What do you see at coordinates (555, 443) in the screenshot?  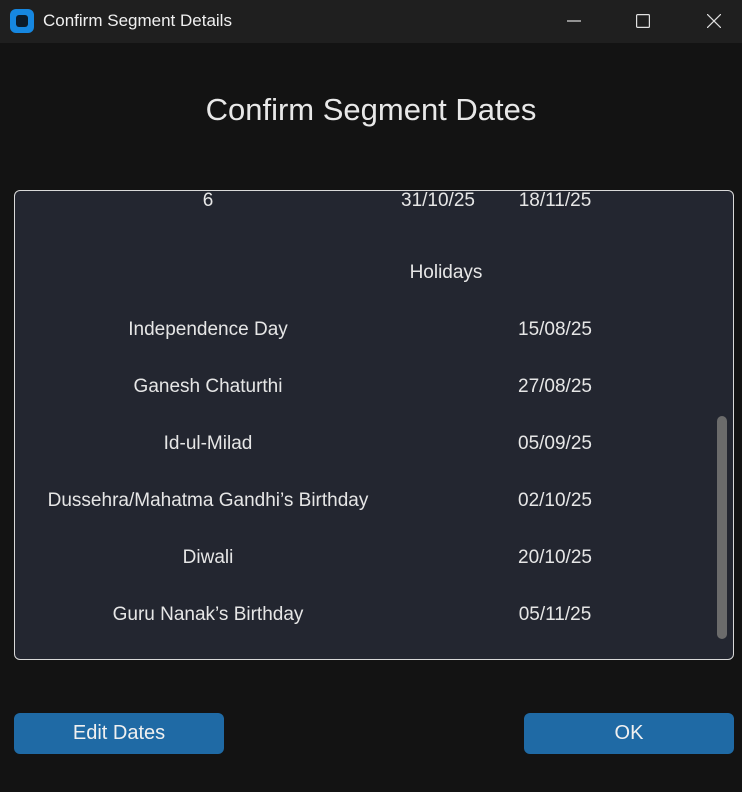 I see `holiday-date: 05/09/25` at bounding box center [555, 443].